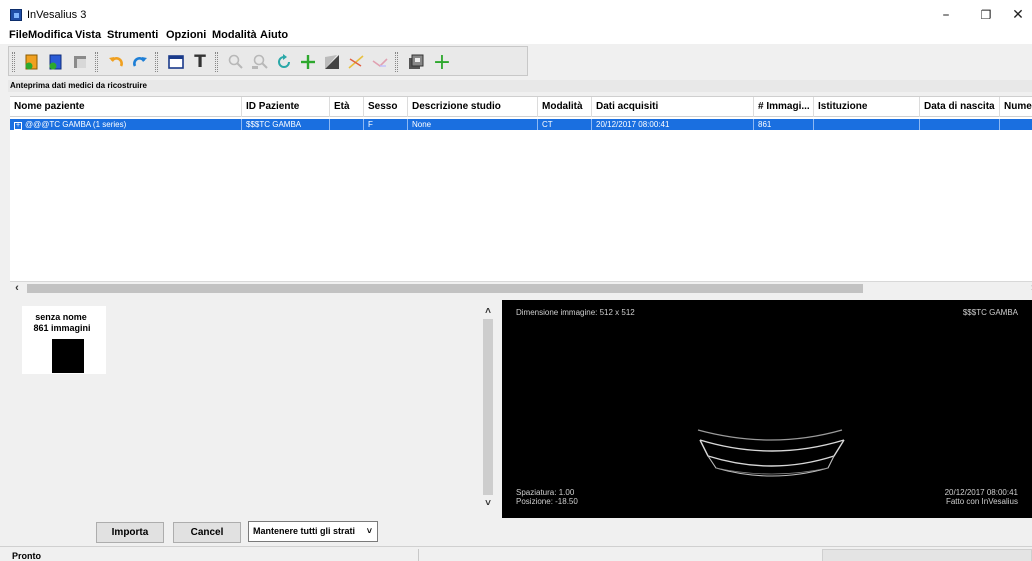 This screenshot has height=561, width=1032. I want to click on measure-icon, so click(356, 62).